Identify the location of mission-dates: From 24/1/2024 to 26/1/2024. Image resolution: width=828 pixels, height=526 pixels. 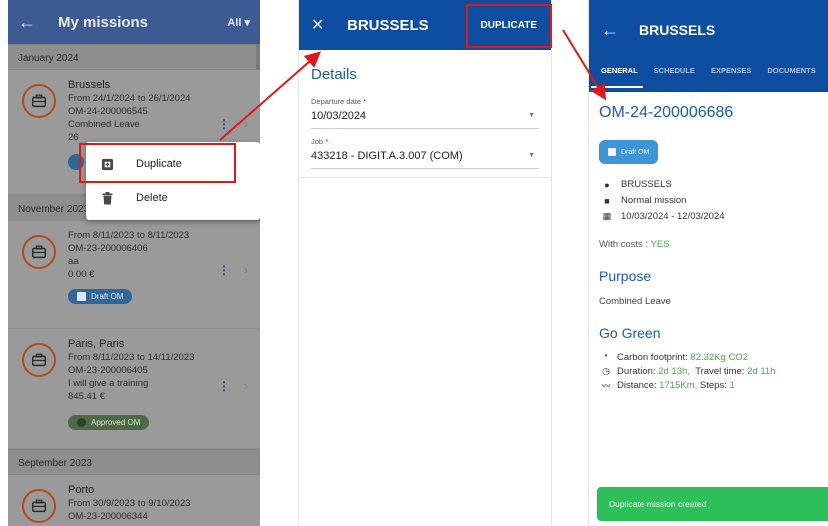
(129, 98).